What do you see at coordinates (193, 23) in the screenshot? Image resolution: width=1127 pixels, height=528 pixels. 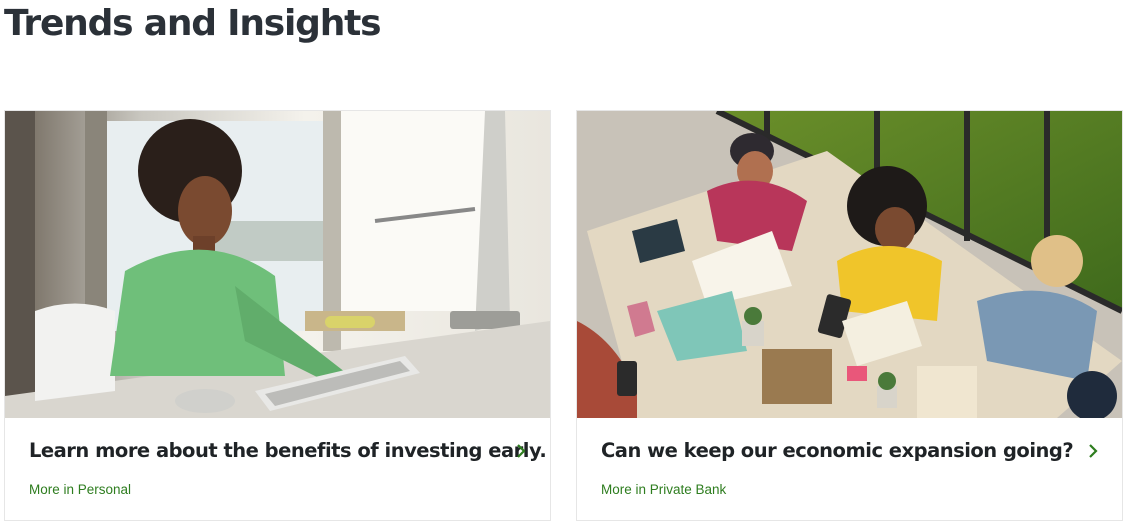 I see `section-title: Trends and Insights` at bounding box center [193, 23].